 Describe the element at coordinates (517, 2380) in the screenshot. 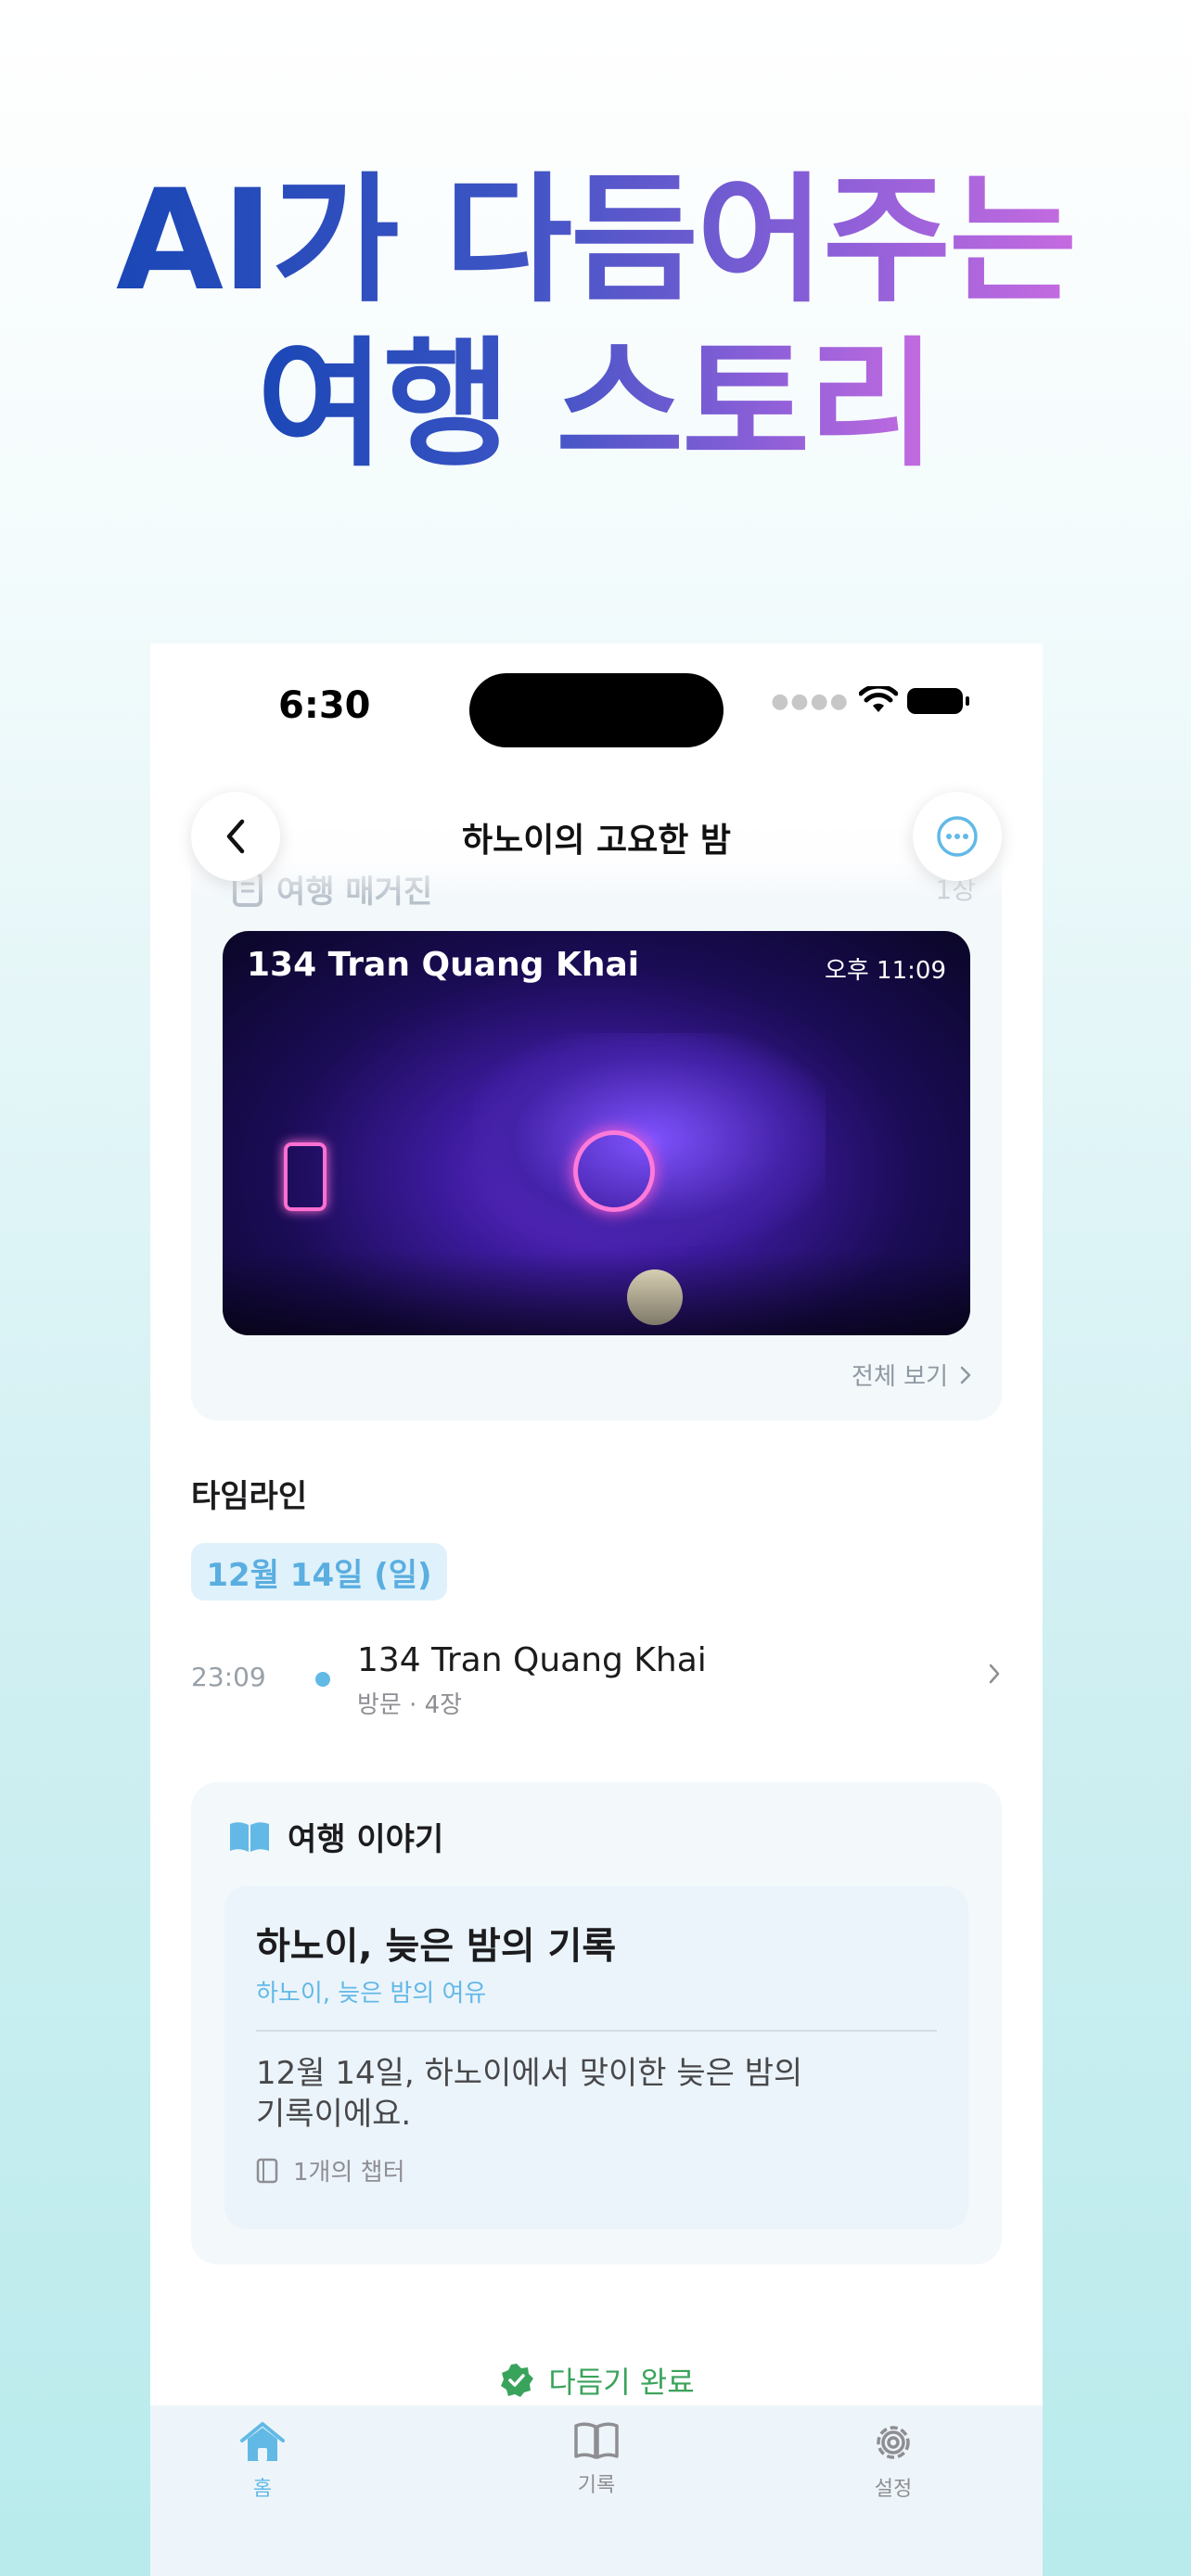

I see `check-badge-icon` at that location.